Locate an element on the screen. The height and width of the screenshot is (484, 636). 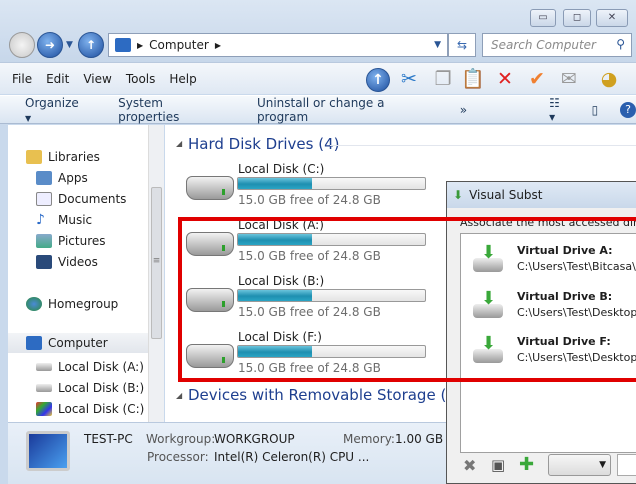
nav-label: Local Disk (A:) is located at coordinates (101, 367).